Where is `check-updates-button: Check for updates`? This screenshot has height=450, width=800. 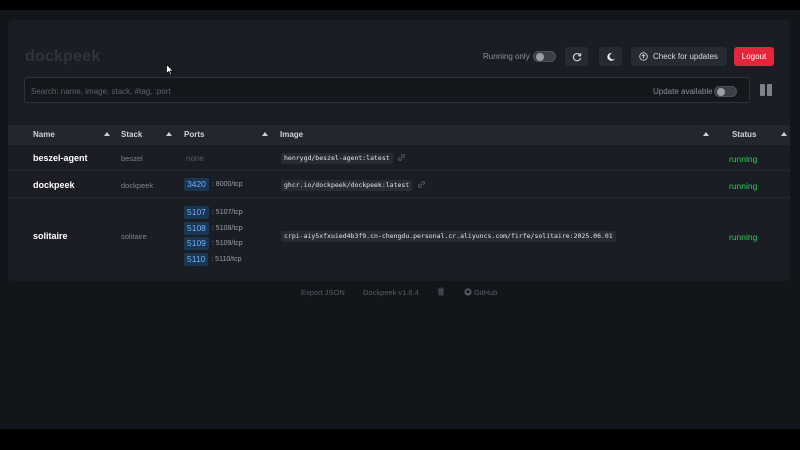 check-updates-button: Check for updates is located at coordinates (679, 56).